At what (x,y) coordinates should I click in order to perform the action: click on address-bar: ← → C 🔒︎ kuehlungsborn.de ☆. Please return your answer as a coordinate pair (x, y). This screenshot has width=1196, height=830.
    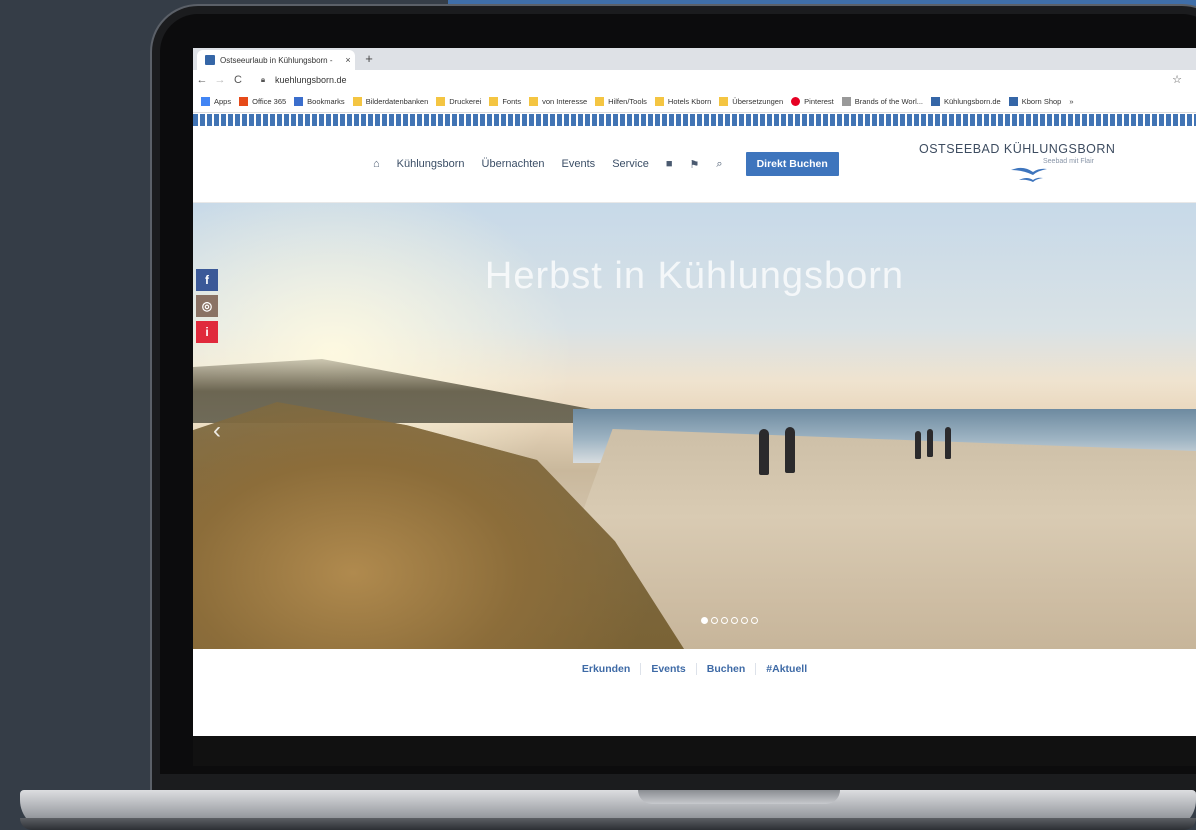
    Looking at the image, I should click on (694, 80).